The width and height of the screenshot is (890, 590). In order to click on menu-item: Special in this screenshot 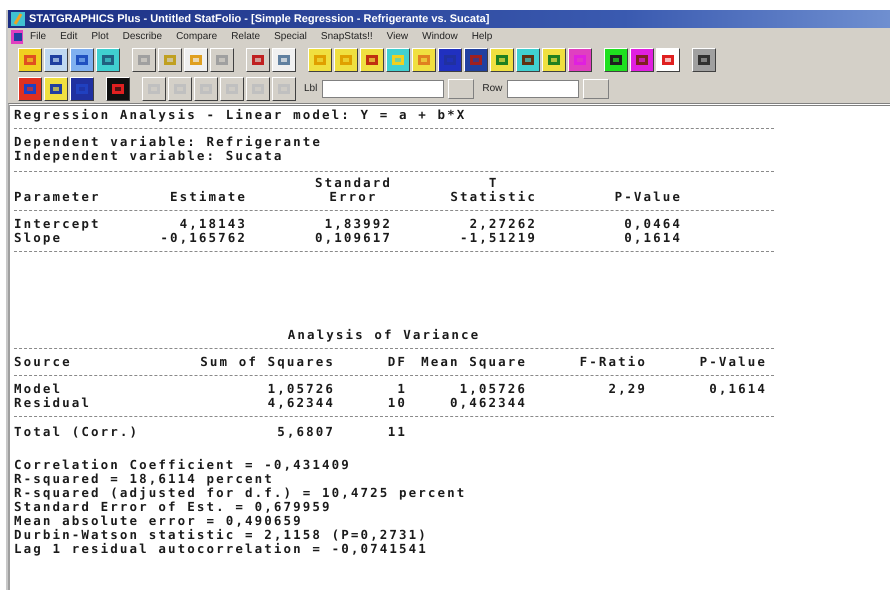, I will do `click(290, 36)`.